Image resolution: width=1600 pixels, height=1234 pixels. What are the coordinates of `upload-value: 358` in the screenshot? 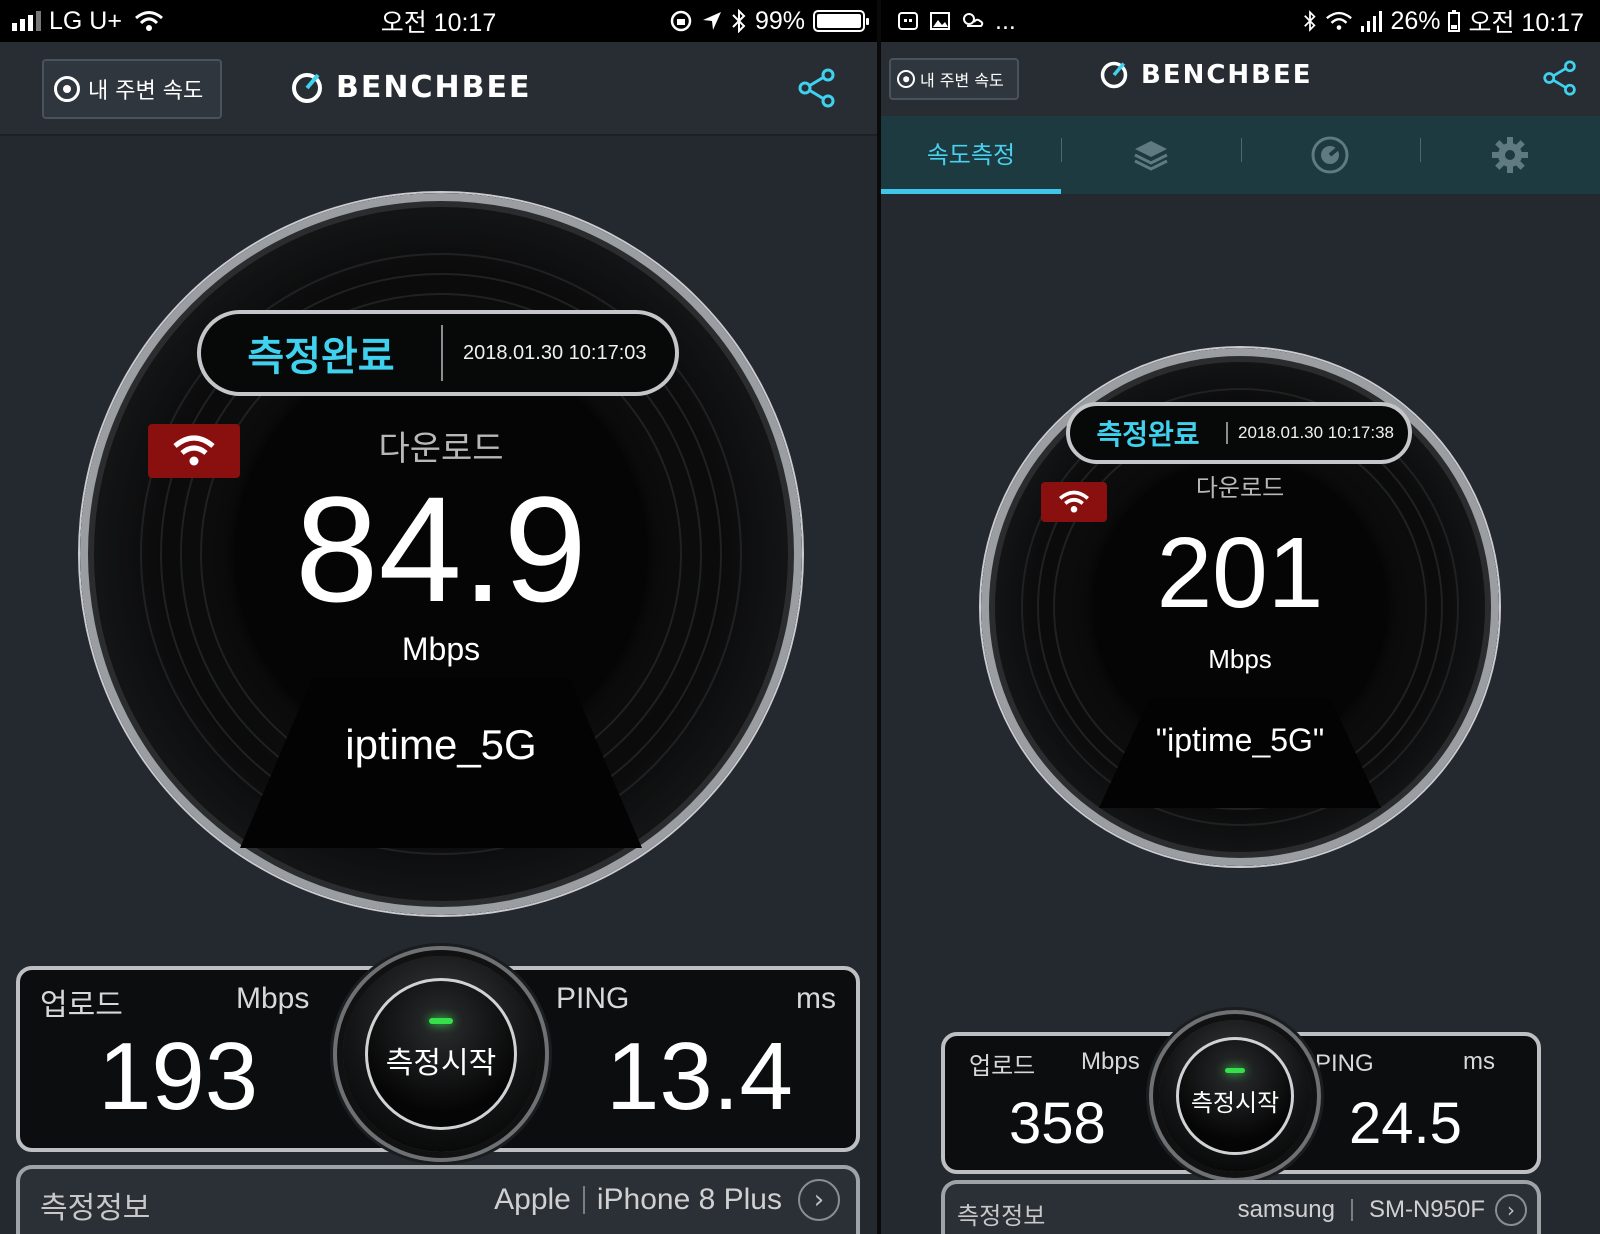 It's located at (1057, 1123).